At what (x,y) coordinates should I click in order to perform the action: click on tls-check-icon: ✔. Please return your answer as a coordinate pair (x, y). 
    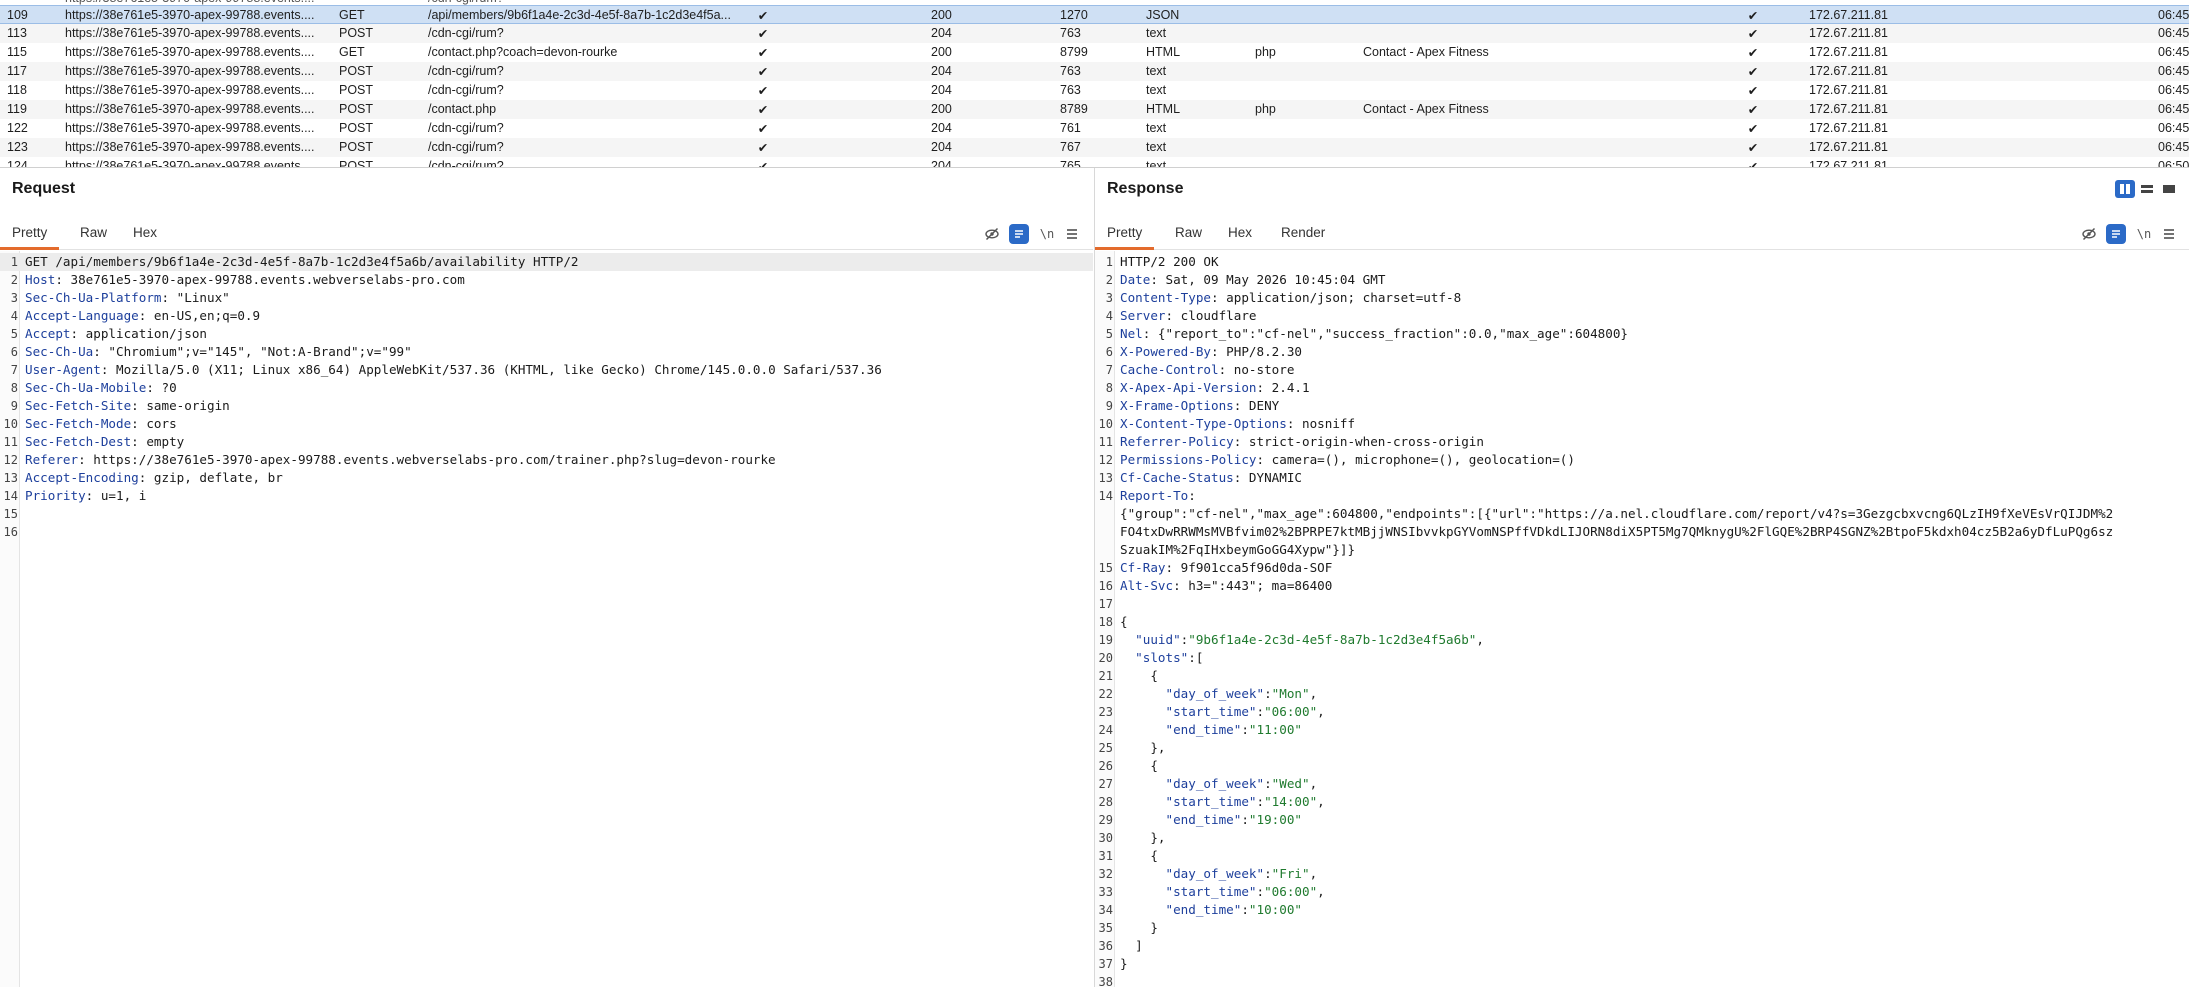
    Looking at the image, I should click on (1753, 53).